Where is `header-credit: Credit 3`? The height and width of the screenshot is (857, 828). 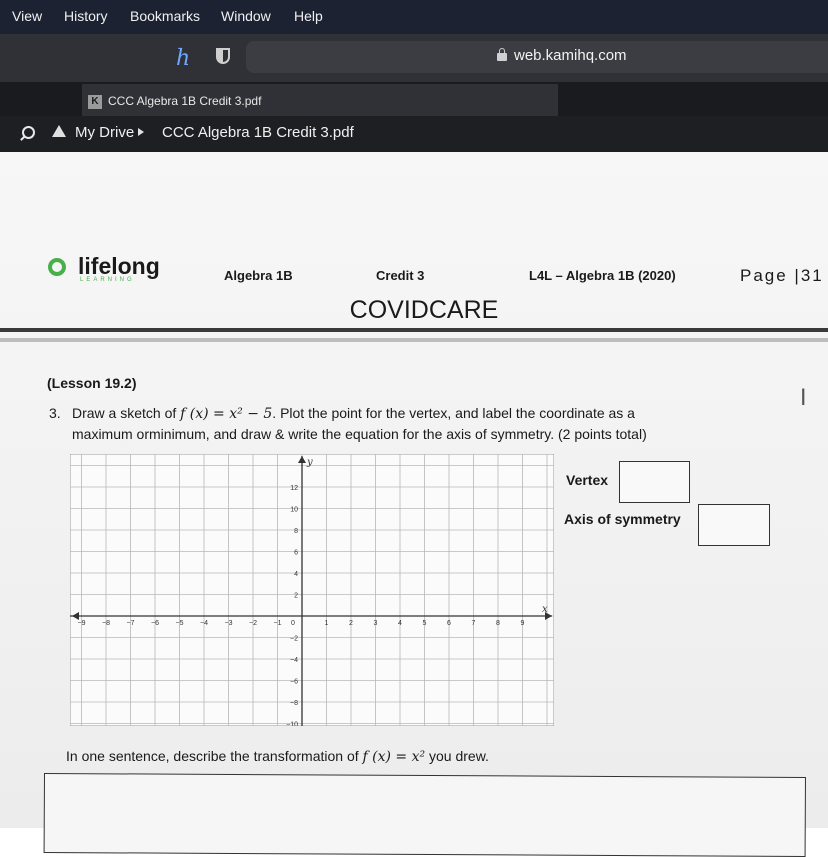
header-credit: Credit 3 is located at coordinates (400, 275).